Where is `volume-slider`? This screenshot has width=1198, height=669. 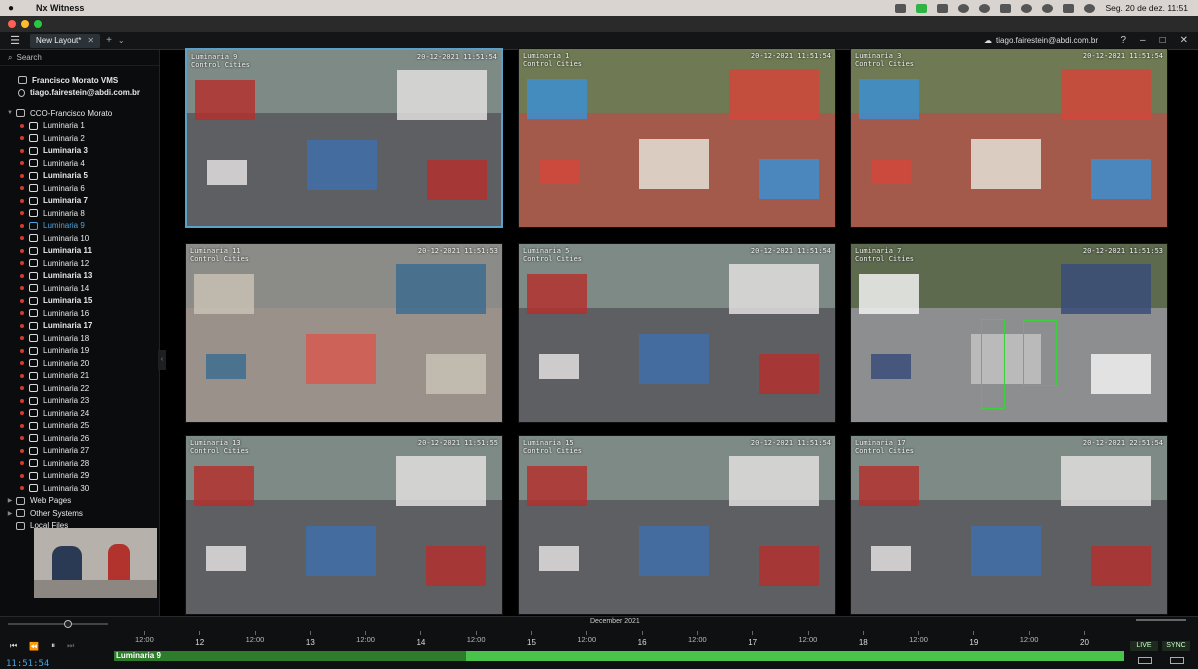 volume-slider is located at coordinates (1161, 620).